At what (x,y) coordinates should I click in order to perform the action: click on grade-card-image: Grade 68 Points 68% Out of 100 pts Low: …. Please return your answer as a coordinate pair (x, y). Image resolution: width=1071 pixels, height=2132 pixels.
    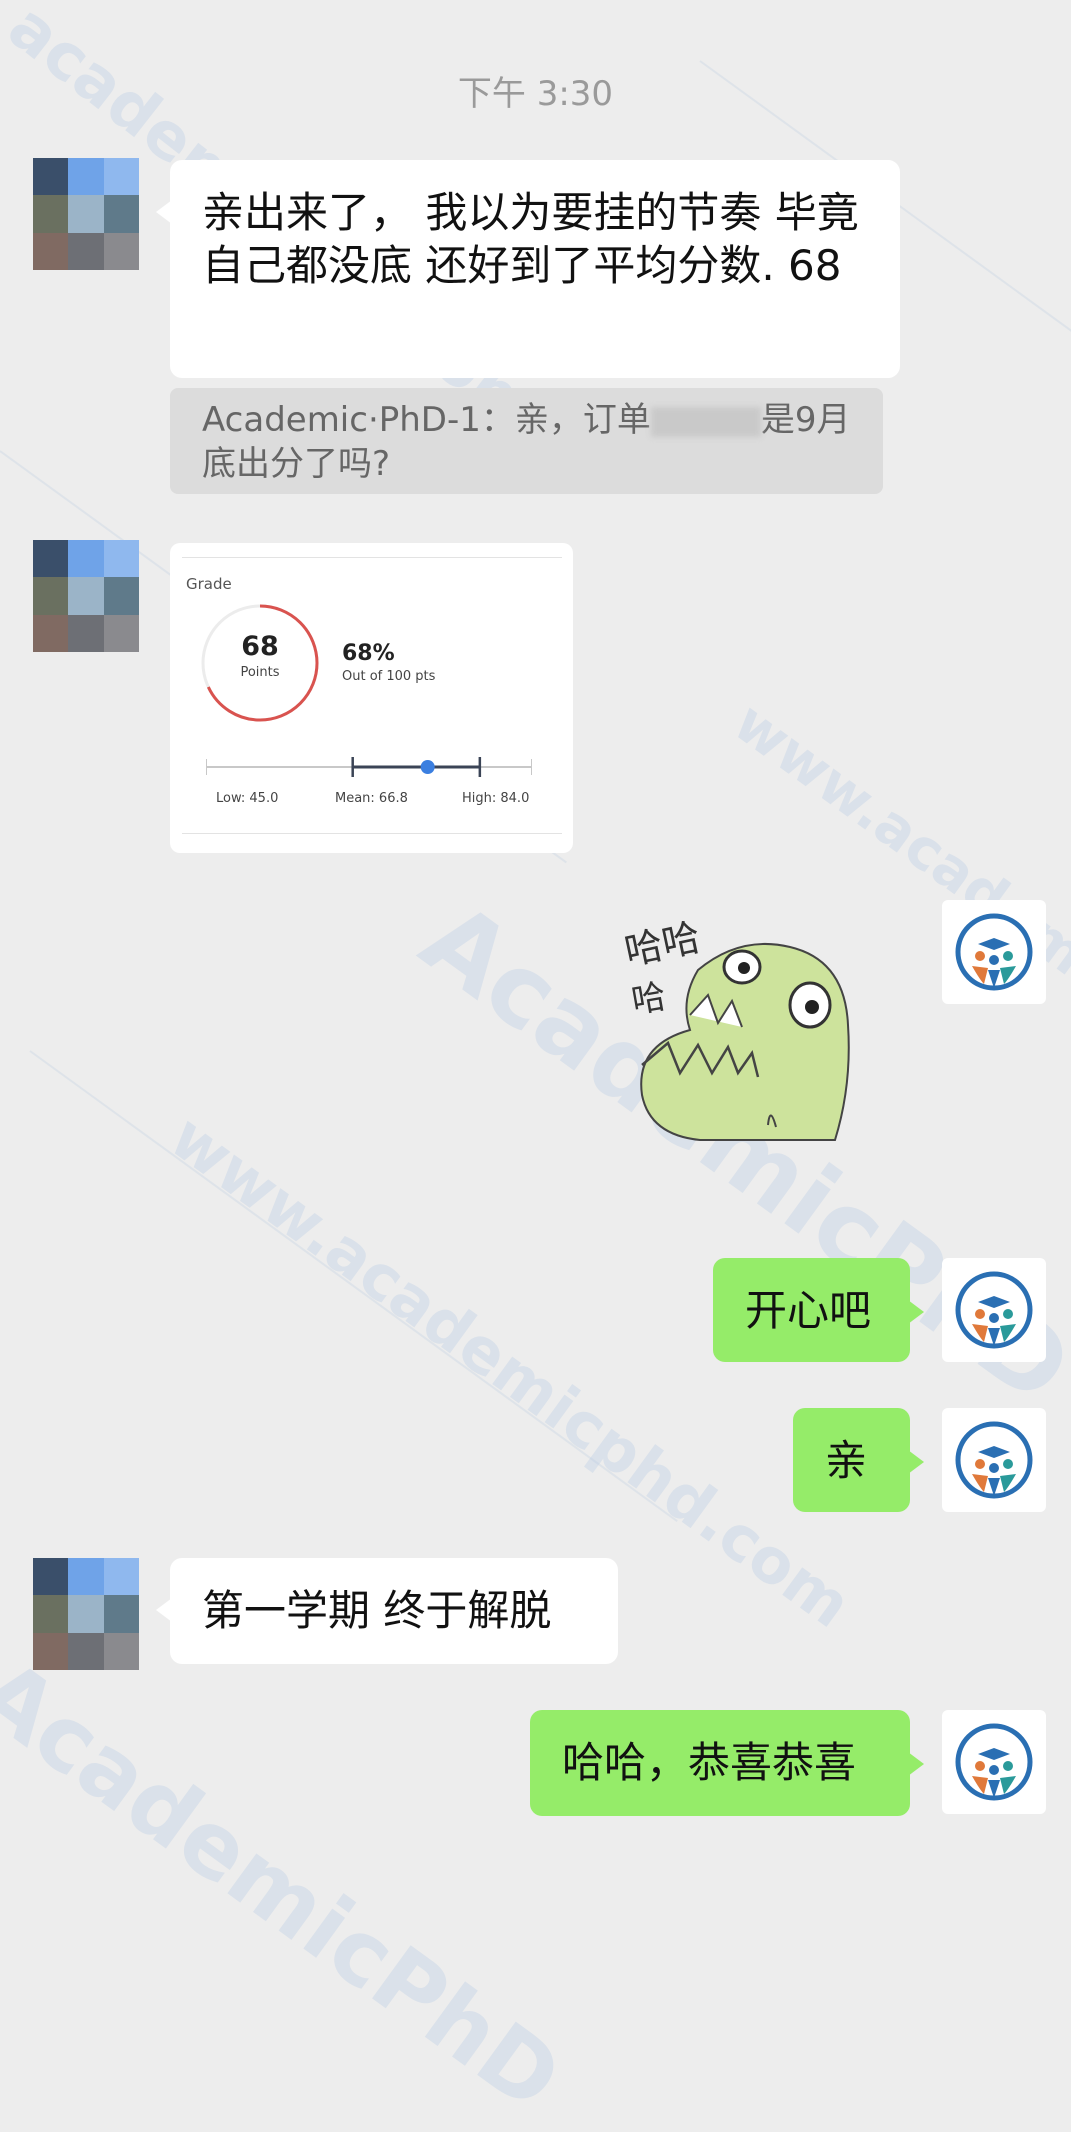
    Looking at the image, I should click on (371, 698).